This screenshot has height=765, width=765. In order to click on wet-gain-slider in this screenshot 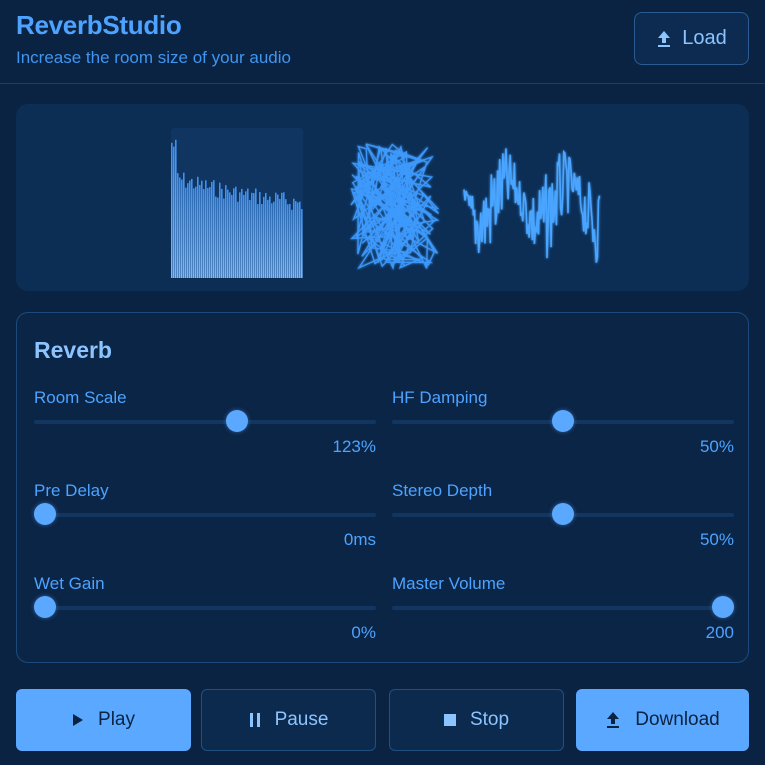, I will do `click(205, 607)`.